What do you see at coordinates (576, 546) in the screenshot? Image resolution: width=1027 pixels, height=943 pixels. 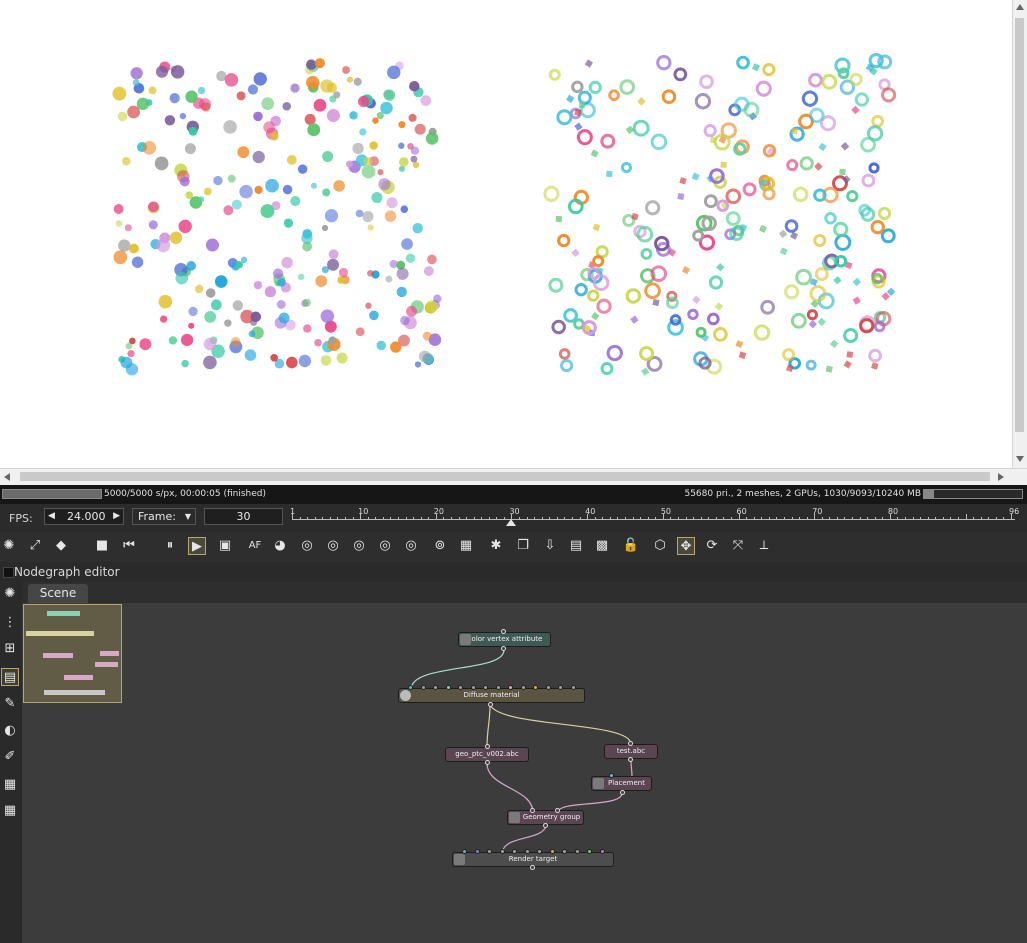 I see `layers-icon: ▤` at bounding box center [576, 546].